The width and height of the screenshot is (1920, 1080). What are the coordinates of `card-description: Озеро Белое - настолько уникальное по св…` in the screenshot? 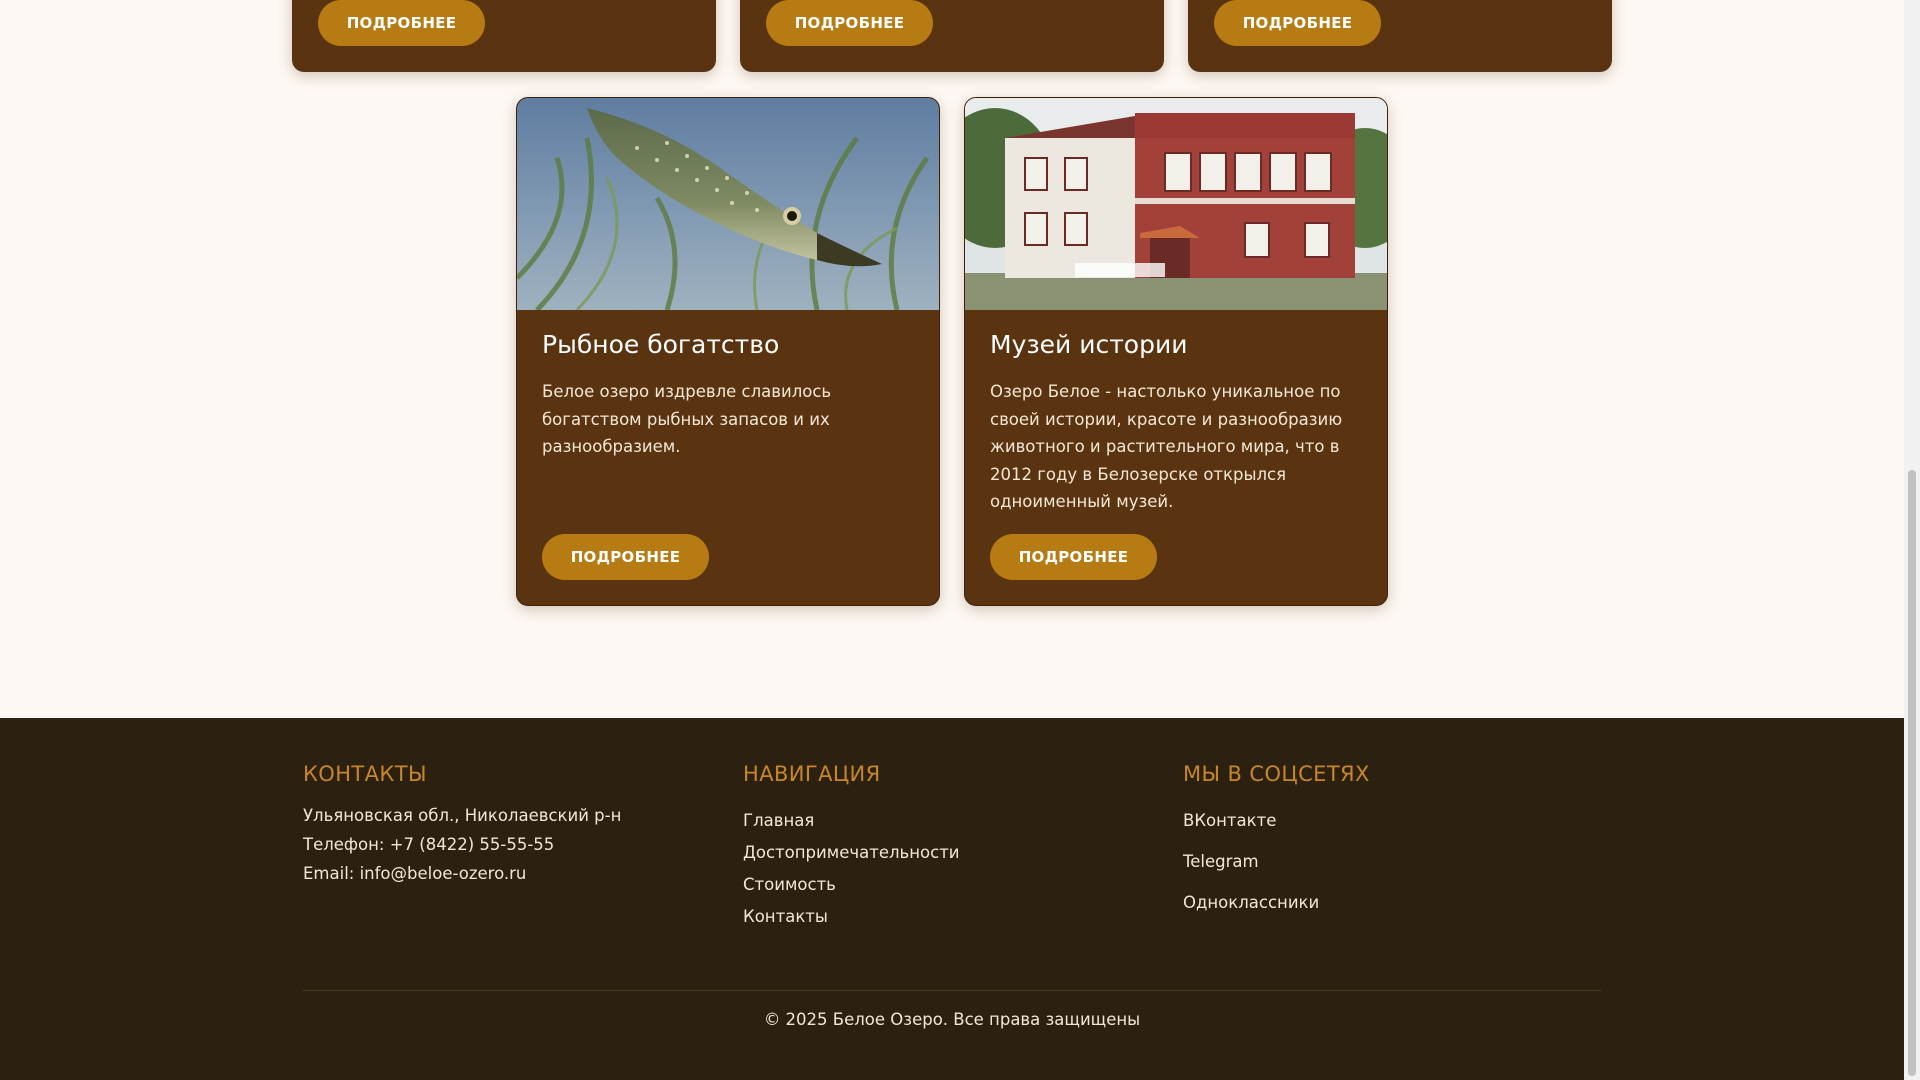 It's located at (1166, 446).